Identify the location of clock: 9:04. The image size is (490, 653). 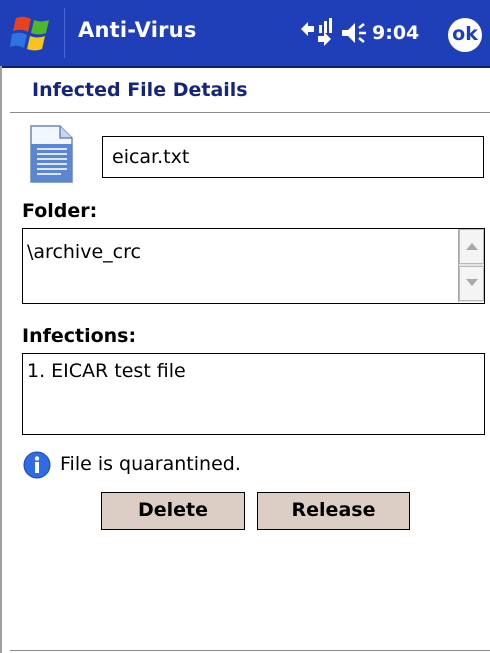
(395, 33).